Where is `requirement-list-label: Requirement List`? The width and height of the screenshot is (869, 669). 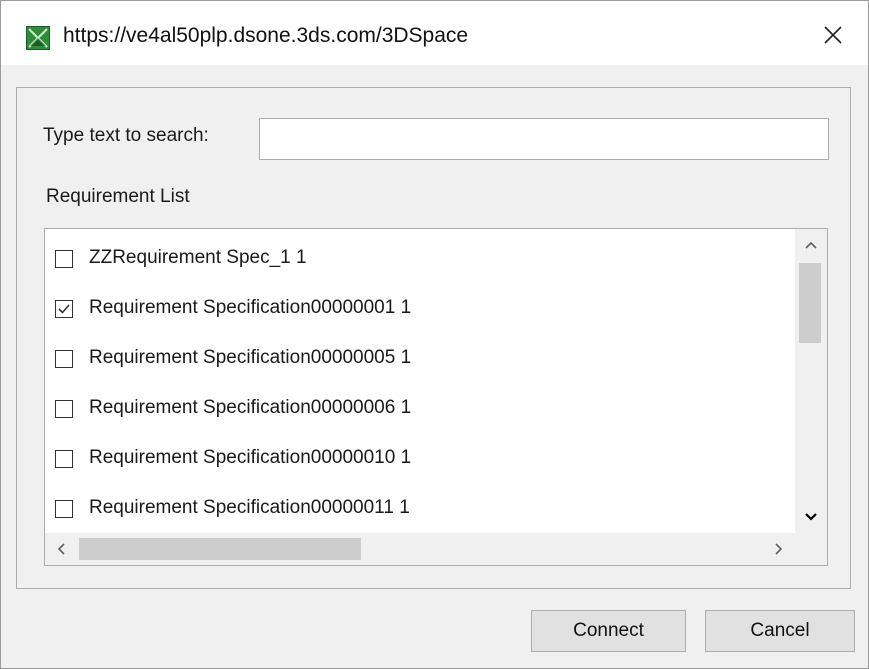
requirement-list-label: Requirement List is located at coordinates (118, 196).